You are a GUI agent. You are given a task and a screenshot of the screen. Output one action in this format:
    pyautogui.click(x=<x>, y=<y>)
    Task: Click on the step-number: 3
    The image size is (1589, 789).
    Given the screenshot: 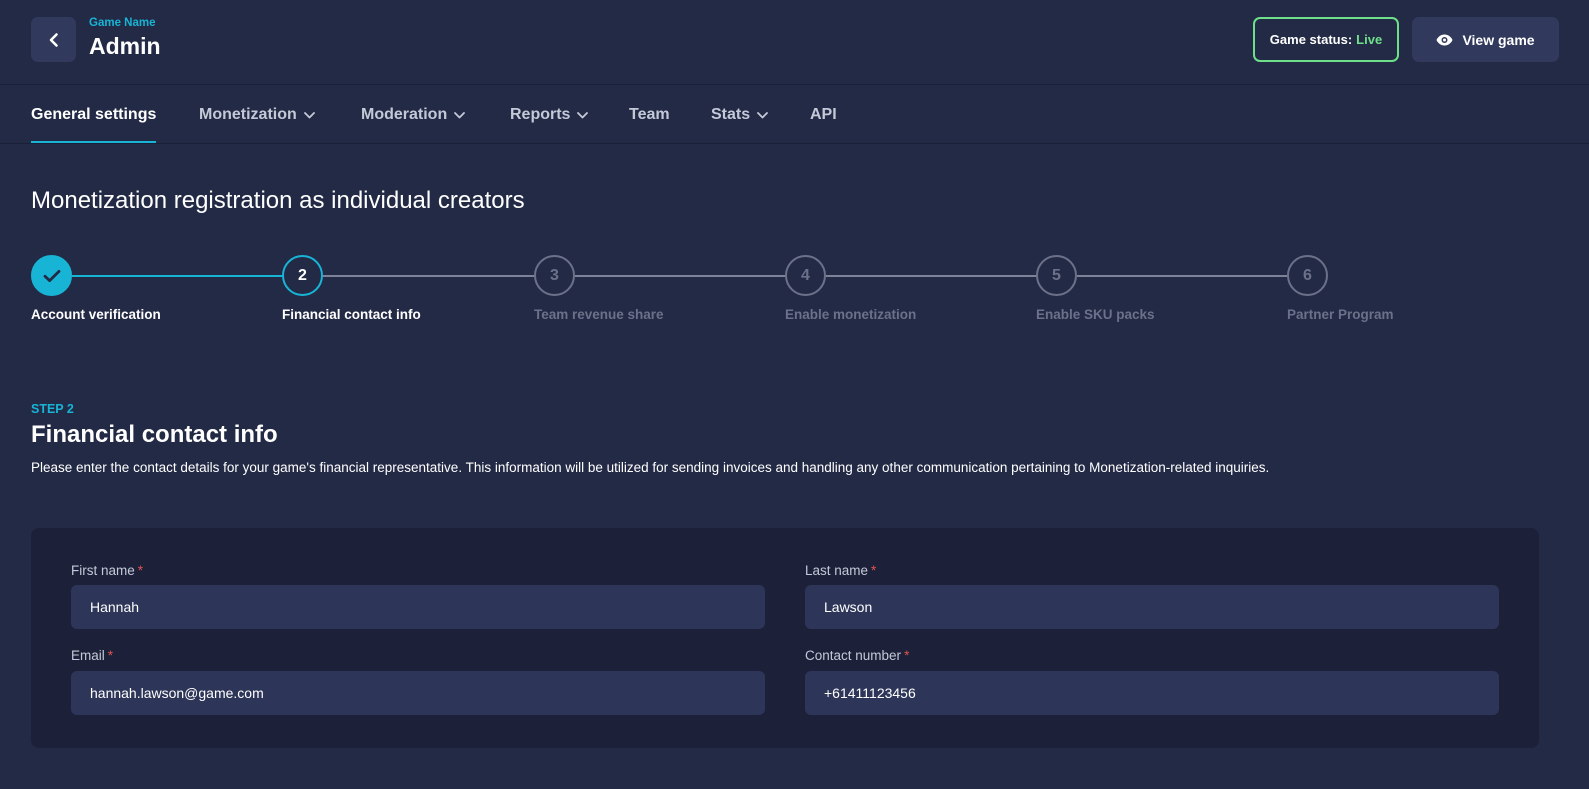 What is the action you would take?
    pyautogui.click(x=554, y=275)
    